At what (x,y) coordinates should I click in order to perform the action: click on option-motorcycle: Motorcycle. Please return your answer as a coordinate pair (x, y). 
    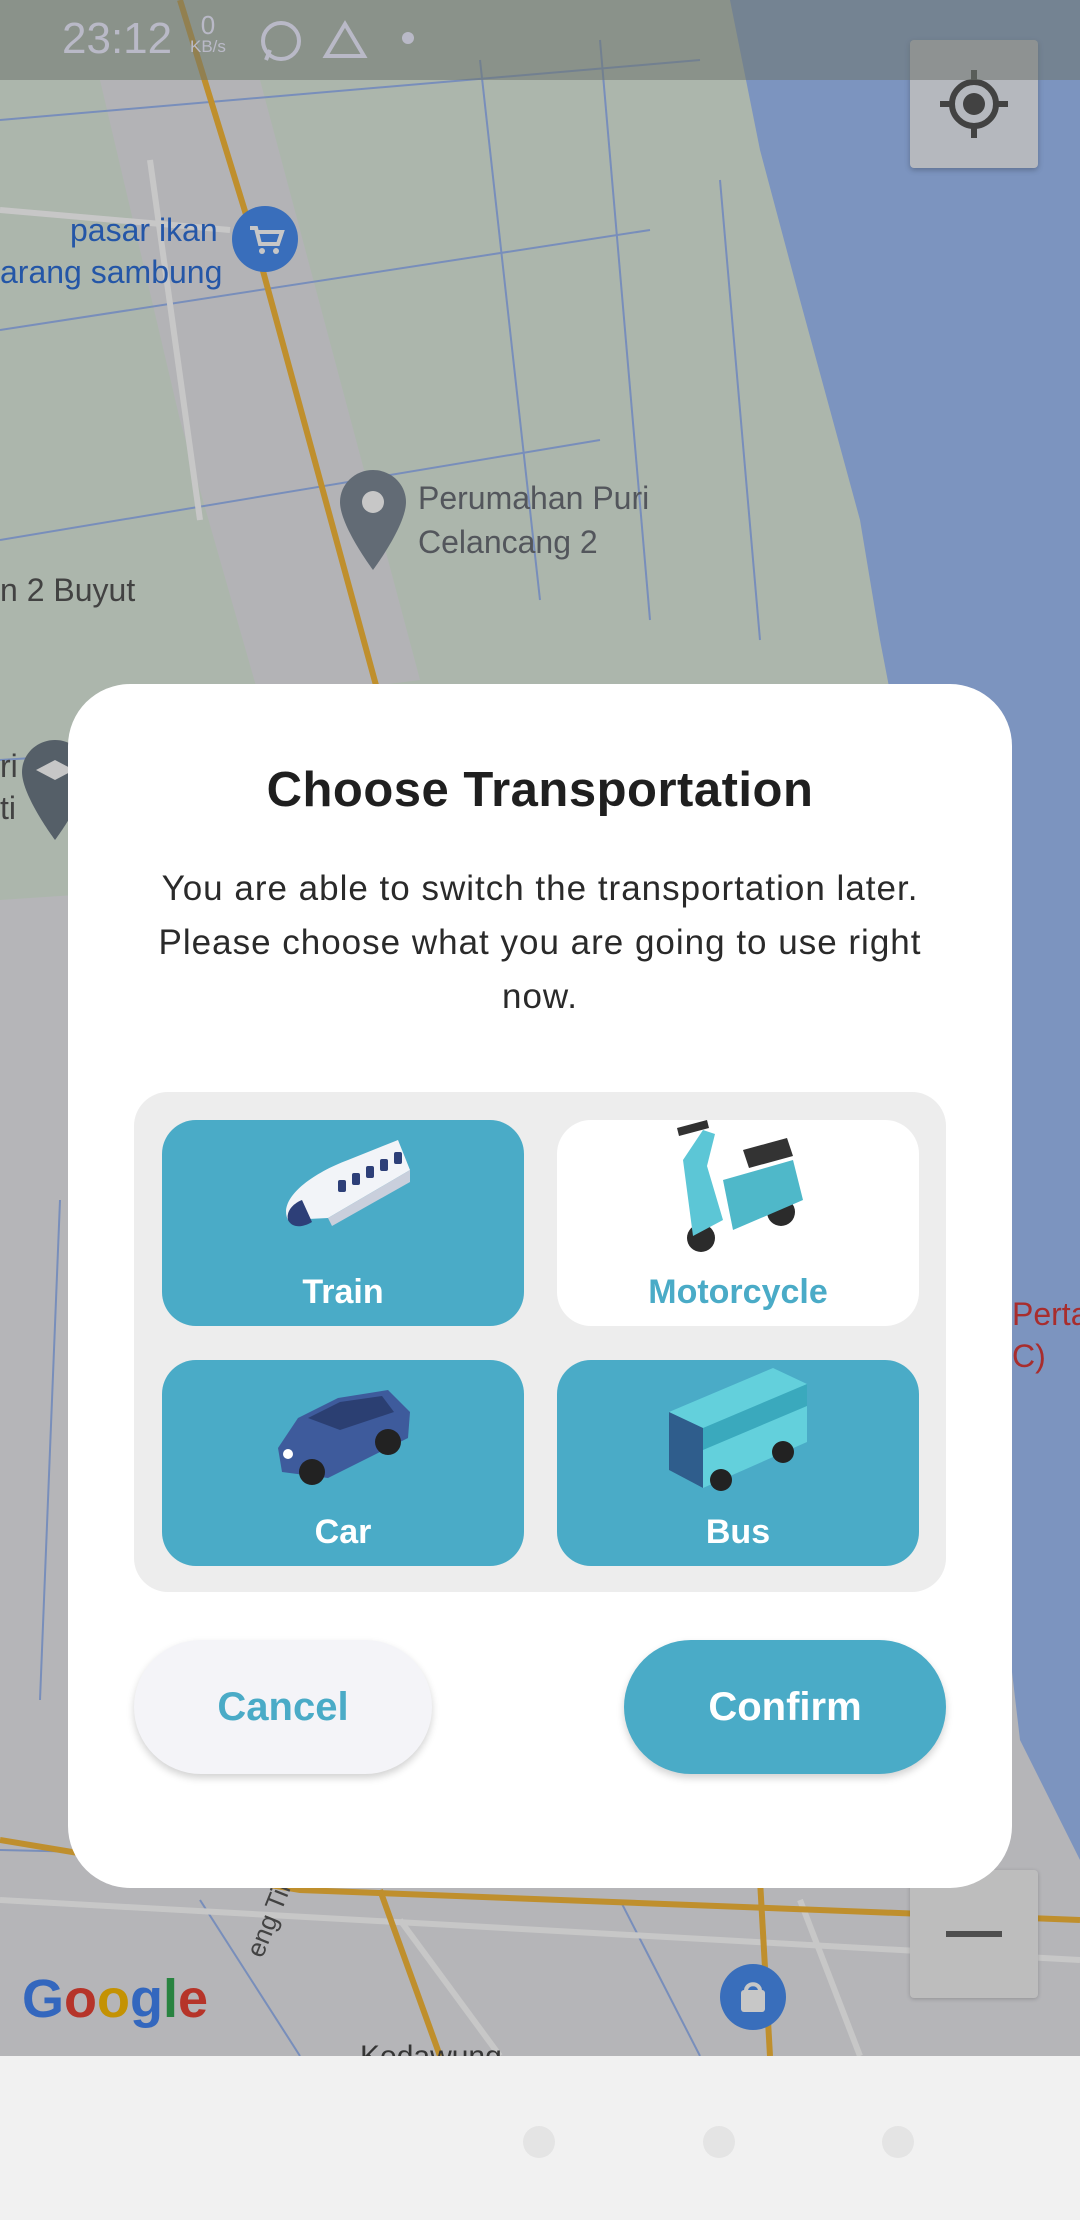
    Looking at the image, I should click on (738, 1223).